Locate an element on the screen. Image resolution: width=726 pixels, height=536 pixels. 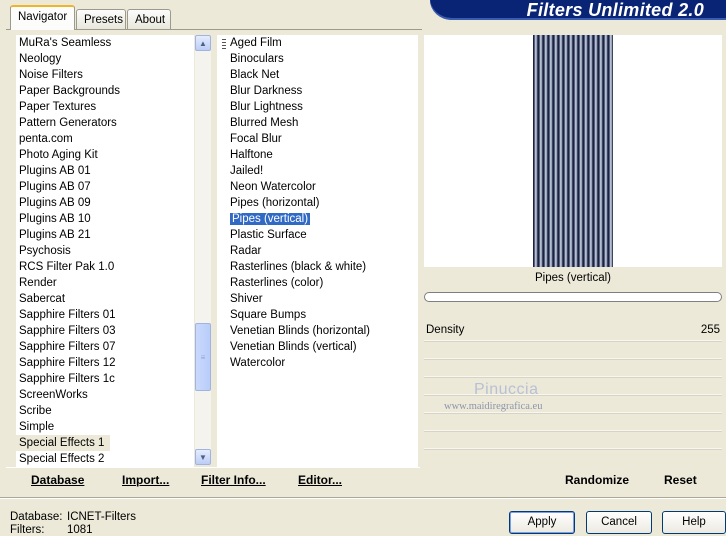
category-item: Simple is located at coordinates (105, 427).